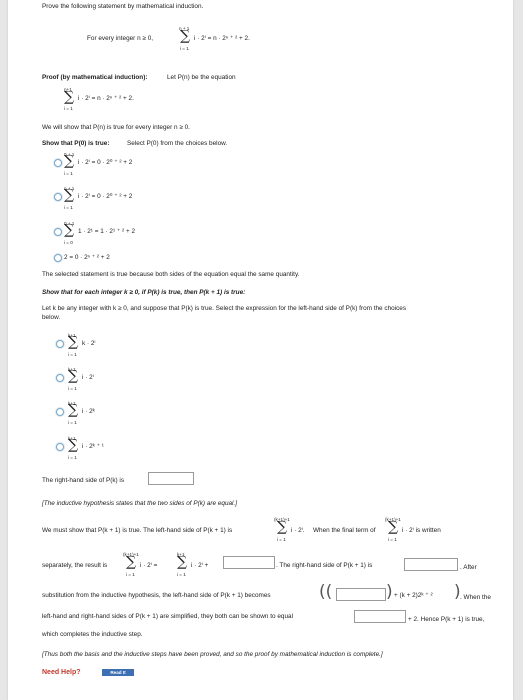 The width and height of the screenshot is (523, 700). What do you see at coordinates (326, 592) in the screenshot?
I see `left-paren: ((` at bounding box center [326, 592].